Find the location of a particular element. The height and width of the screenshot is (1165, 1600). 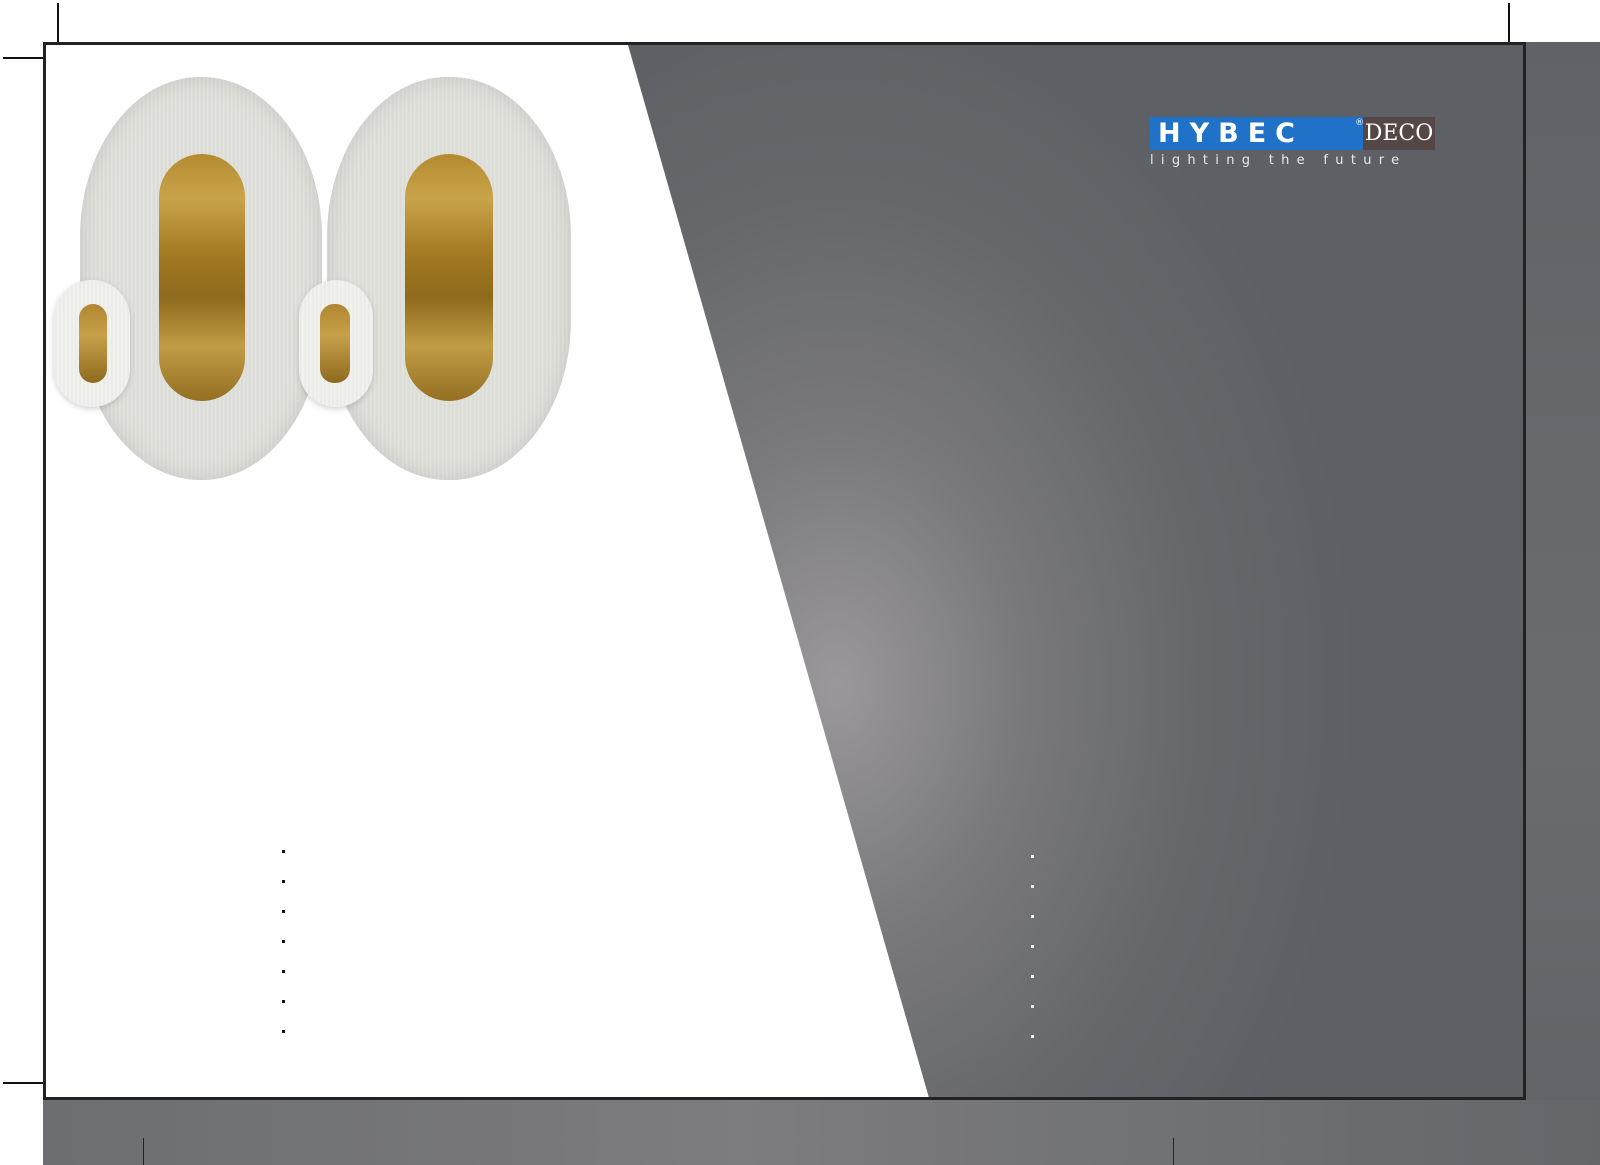

brand-logo: HYBEC ® DECO lighting the future is located at coordinates (1295, 147).